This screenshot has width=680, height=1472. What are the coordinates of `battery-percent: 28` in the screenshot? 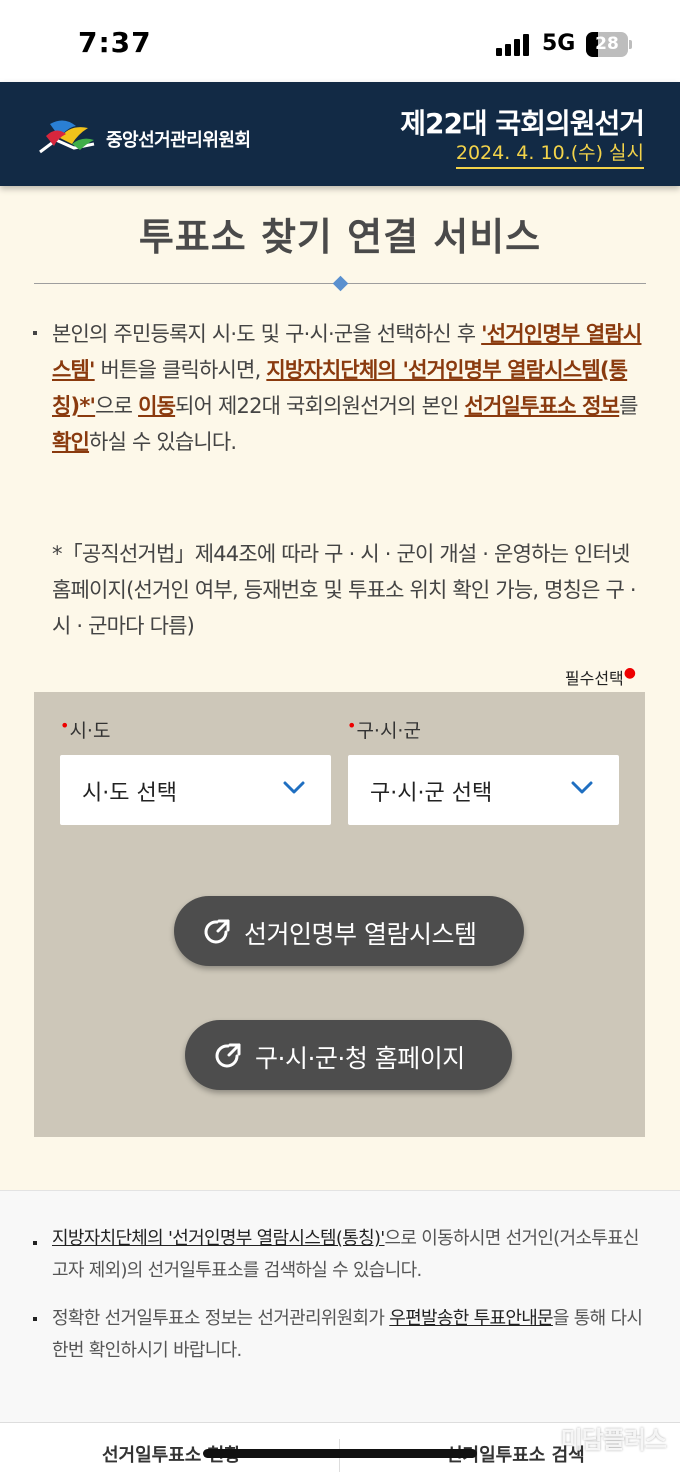 It's located at (607, 44).